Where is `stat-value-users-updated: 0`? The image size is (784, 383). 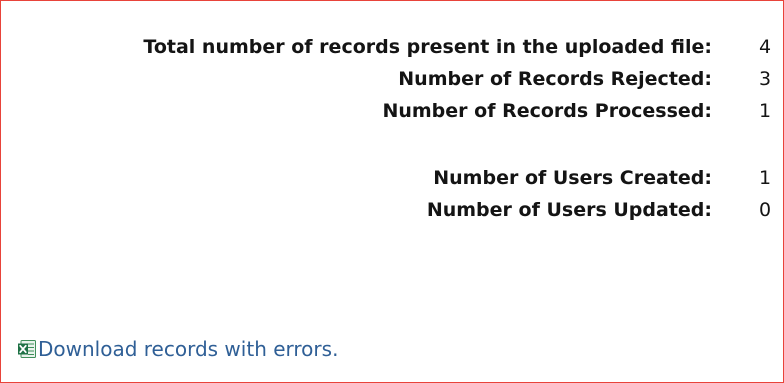 stat-value-users-updated: 0 is located at coordinates (765, 210).